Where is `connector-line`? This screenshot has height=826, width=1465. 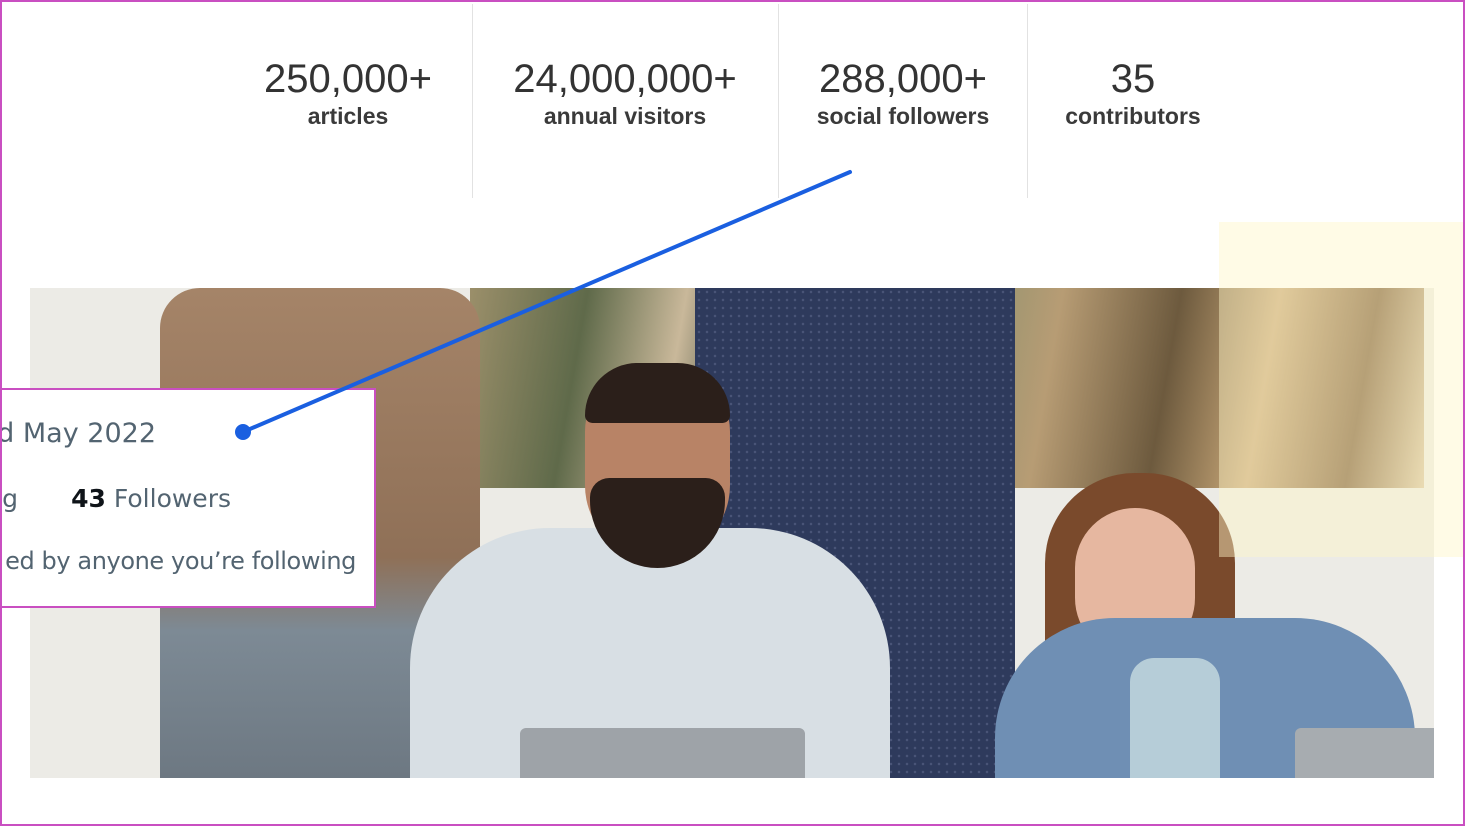 connector-line is located at coordinates (546, 302).